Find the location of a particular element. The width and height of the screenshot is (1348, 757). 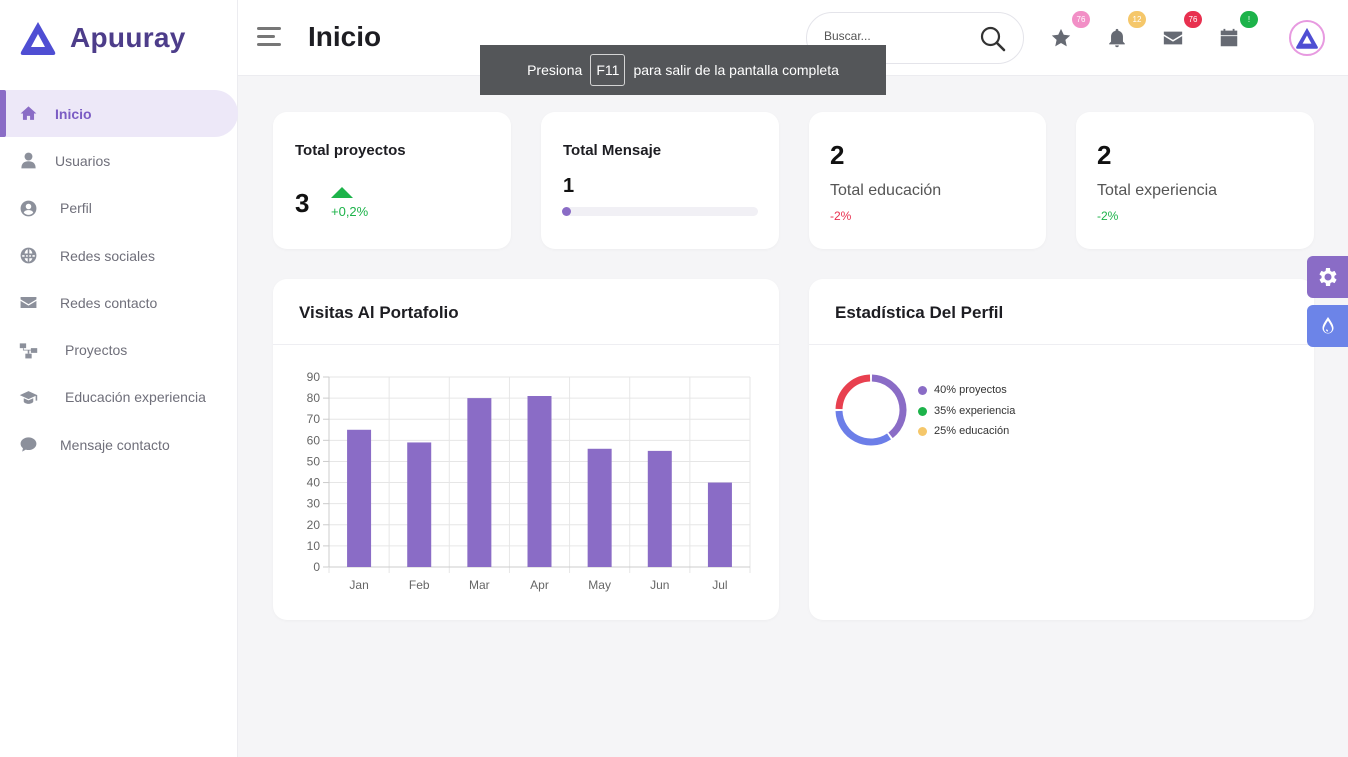

bell-badge: 12 is located at coordinates (1137, 19).